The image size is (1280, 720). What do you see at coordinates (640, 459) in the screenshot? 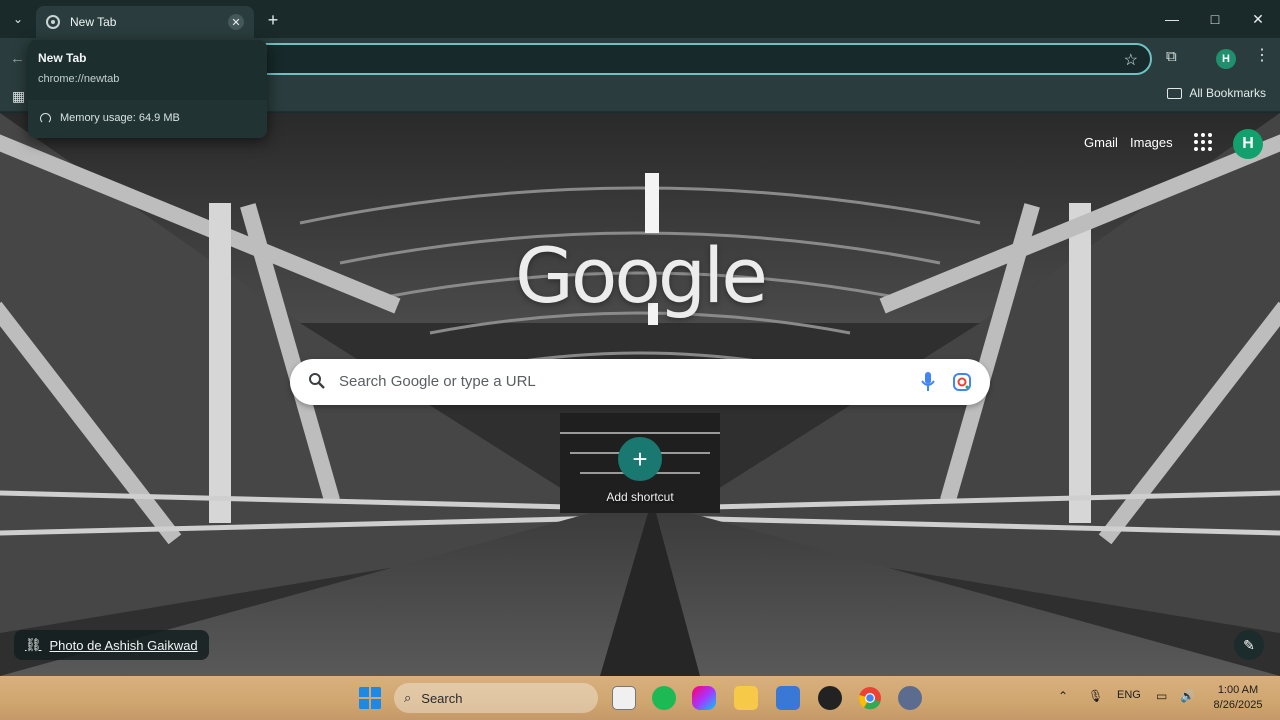
I see `plus-icon: +` at bounding box center [640, 459].